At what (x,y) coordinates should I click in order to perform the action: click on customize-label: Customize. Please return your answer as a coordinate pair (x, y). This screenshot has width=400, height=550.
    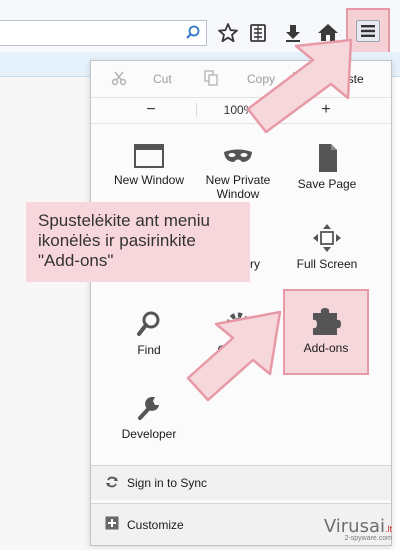
    Looking at the image, I should click on (155, 524).